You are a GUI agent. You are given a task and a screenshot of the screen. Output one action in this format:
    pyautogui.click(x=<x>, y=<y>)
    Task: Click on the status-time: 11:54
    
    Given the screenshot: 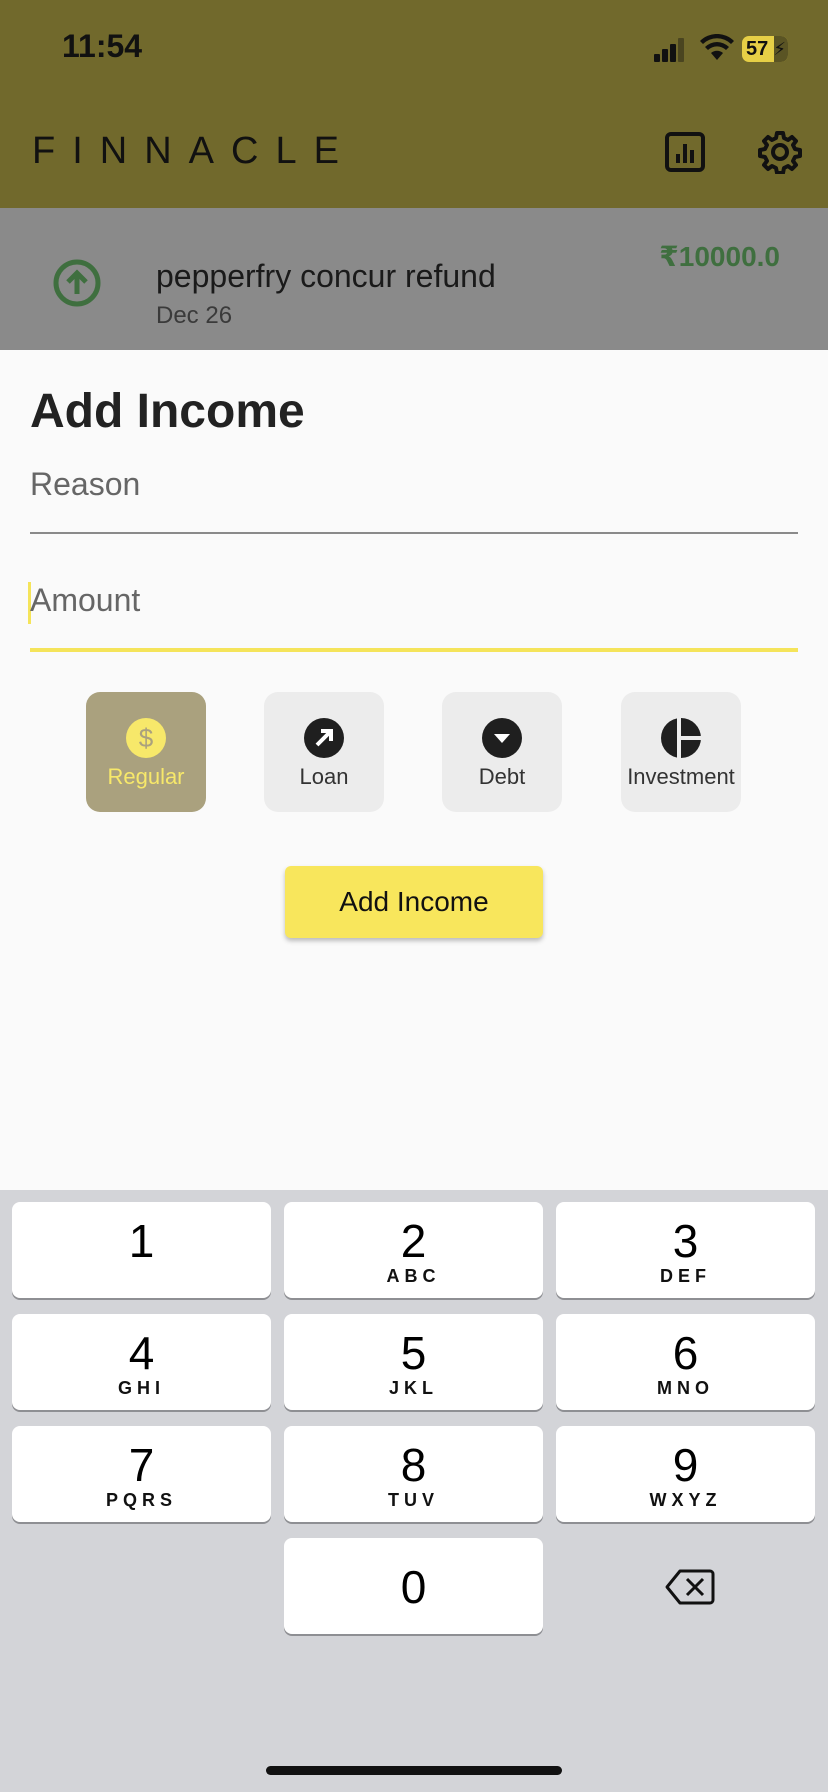 What is the action you would take?
    pyautogui.click(x=102, y=46)
    